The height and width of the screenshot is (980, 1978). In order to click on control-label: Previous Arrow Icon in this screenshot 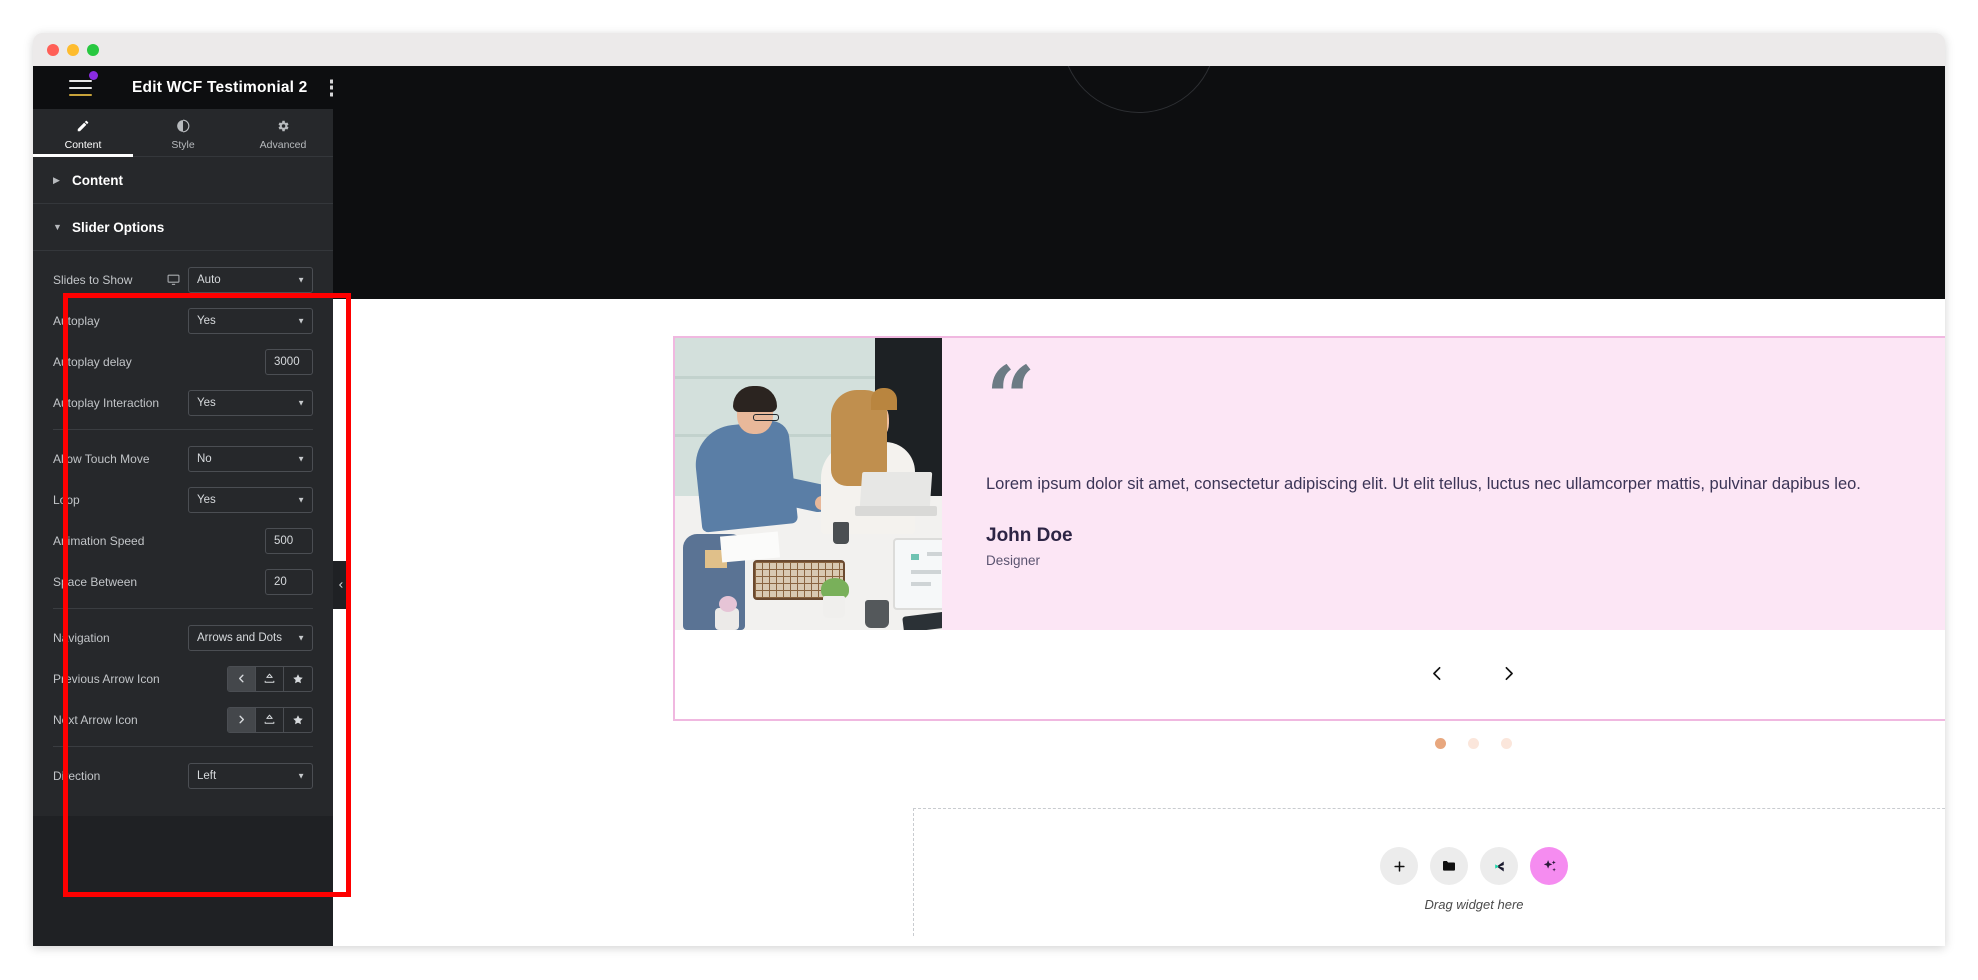, I will do `click(106, 678)`.